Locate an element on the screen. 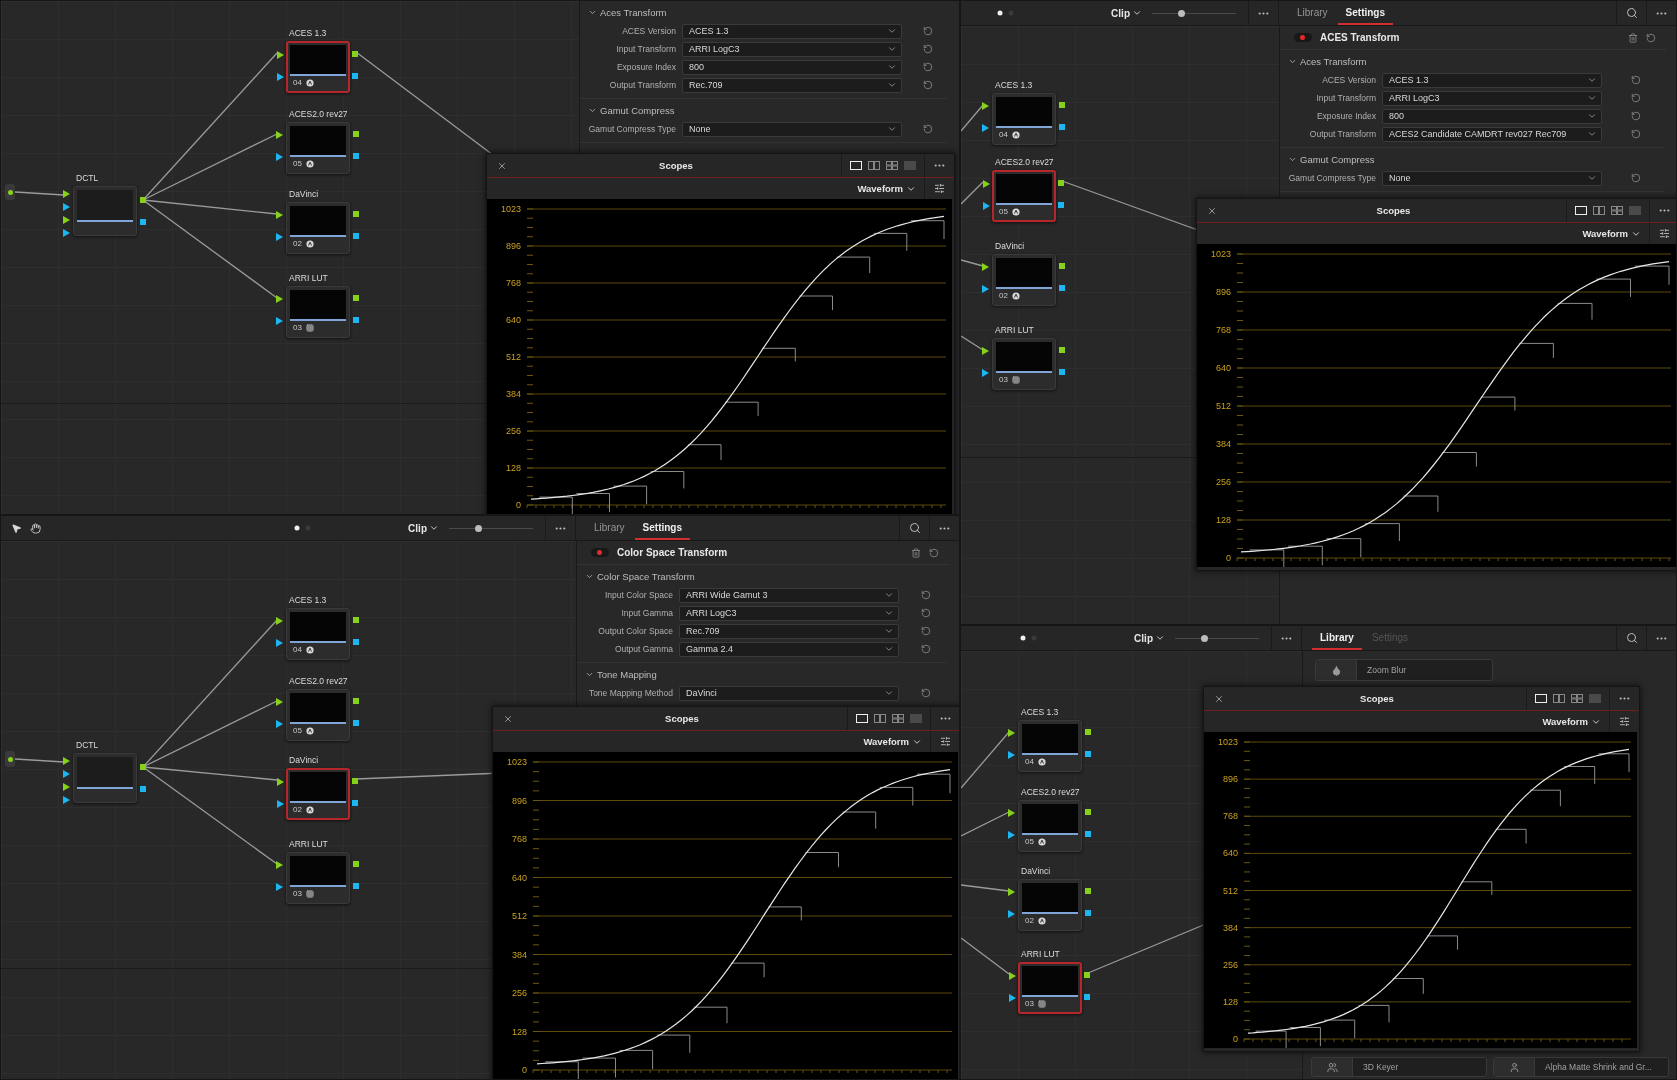 This screenshot has height=1080, width=1677. section-header: Tone Mapping is located at coordinates (621, 674).